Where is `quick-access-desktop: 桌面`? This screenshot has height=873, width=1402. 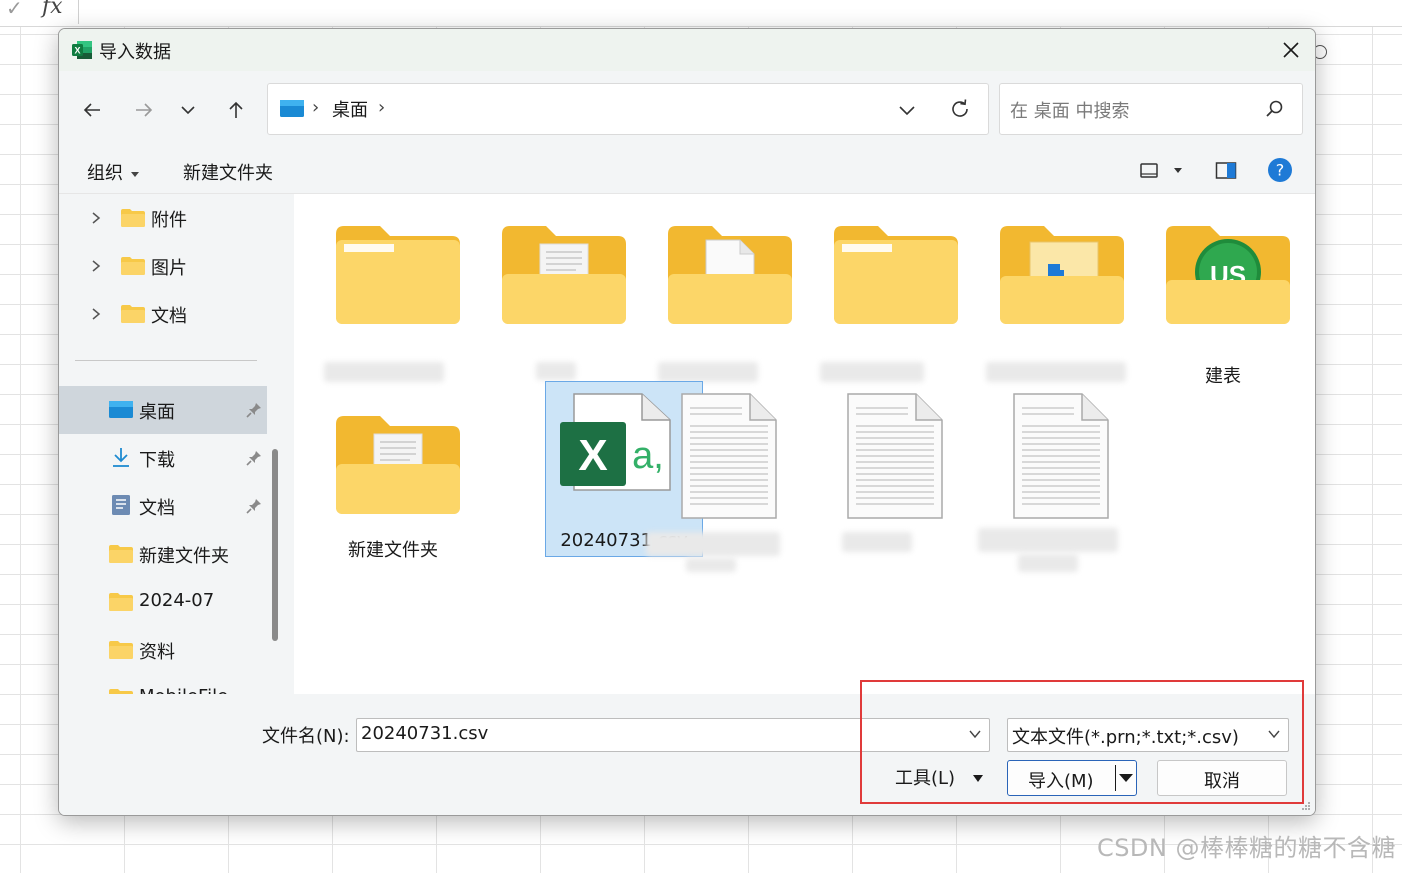 quick-access-desktop: 桌面 is located at coordinates (163, 410).